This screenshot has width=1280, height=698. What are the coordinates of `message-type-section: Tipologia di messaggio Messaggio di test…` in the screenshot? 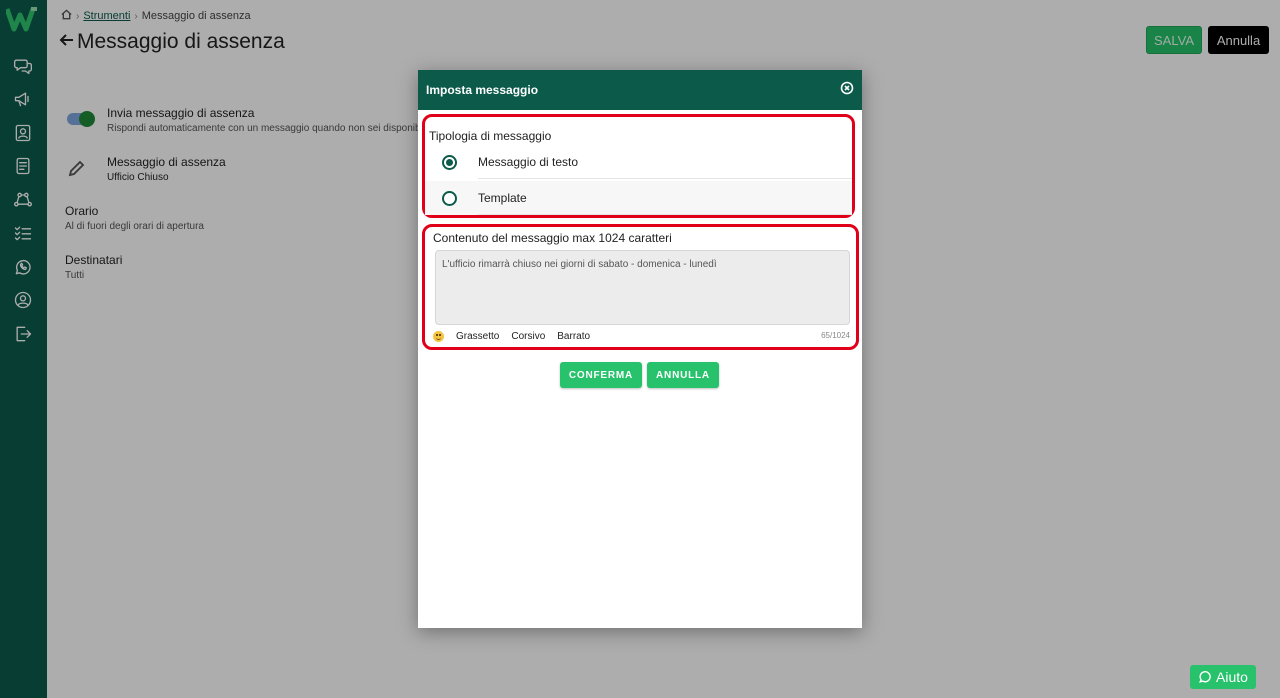 It's located at (638, 166).